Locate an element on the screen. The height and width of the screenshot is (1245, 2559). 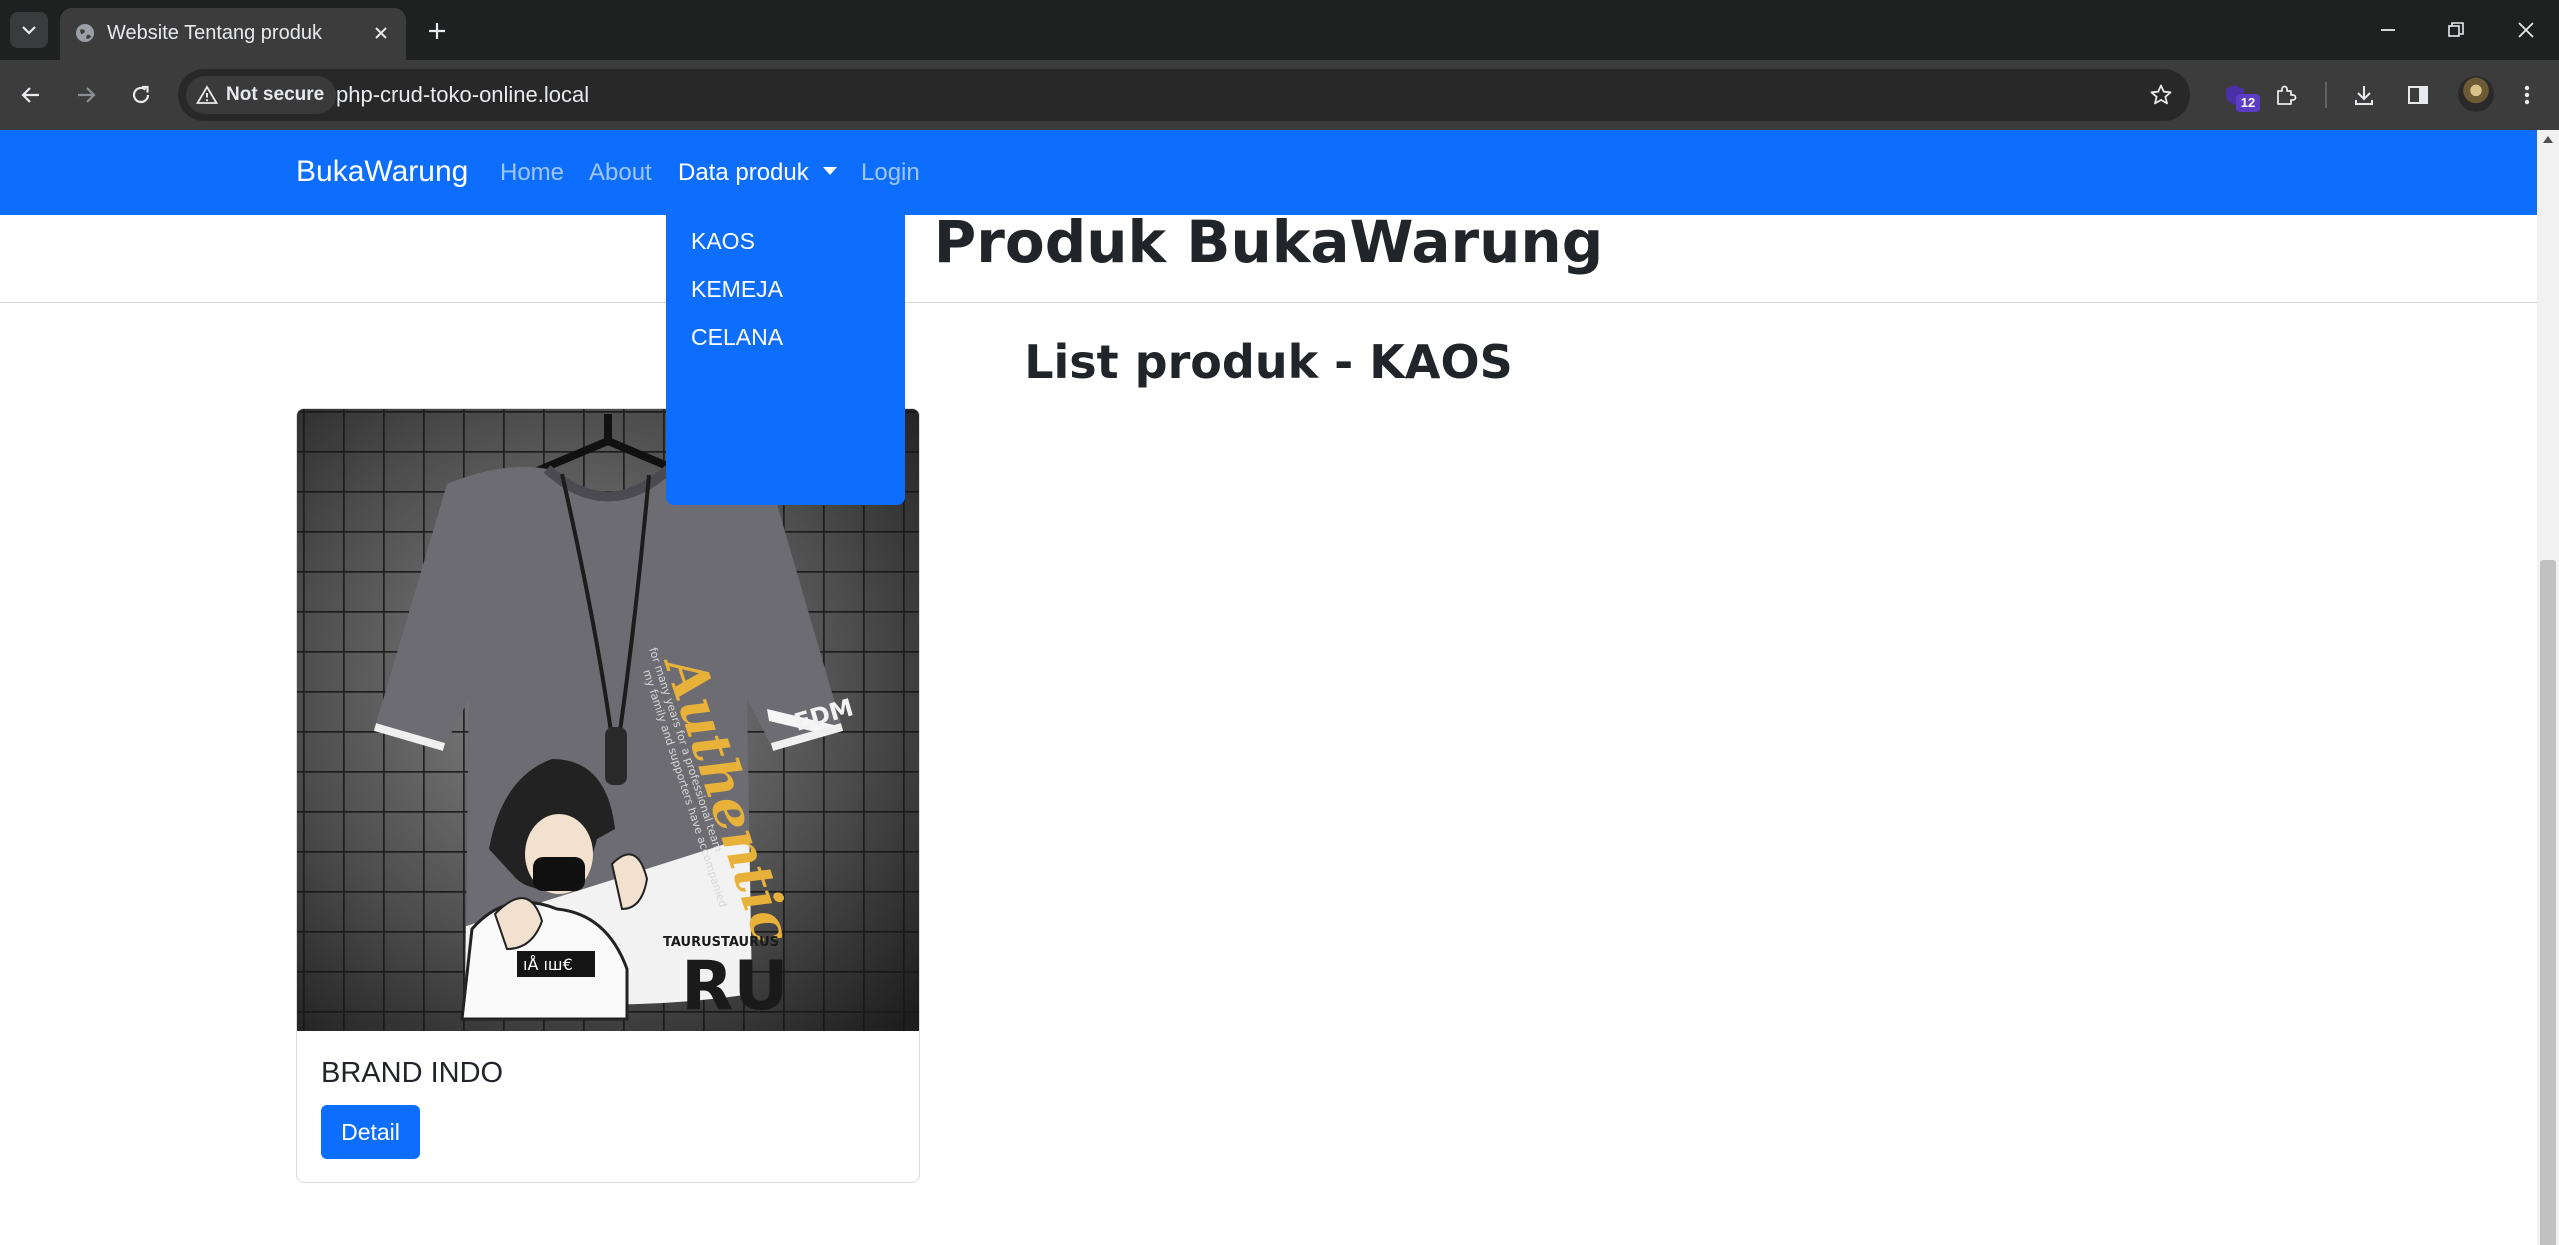
nav-link-about: About is located at coordinates (620, 173).